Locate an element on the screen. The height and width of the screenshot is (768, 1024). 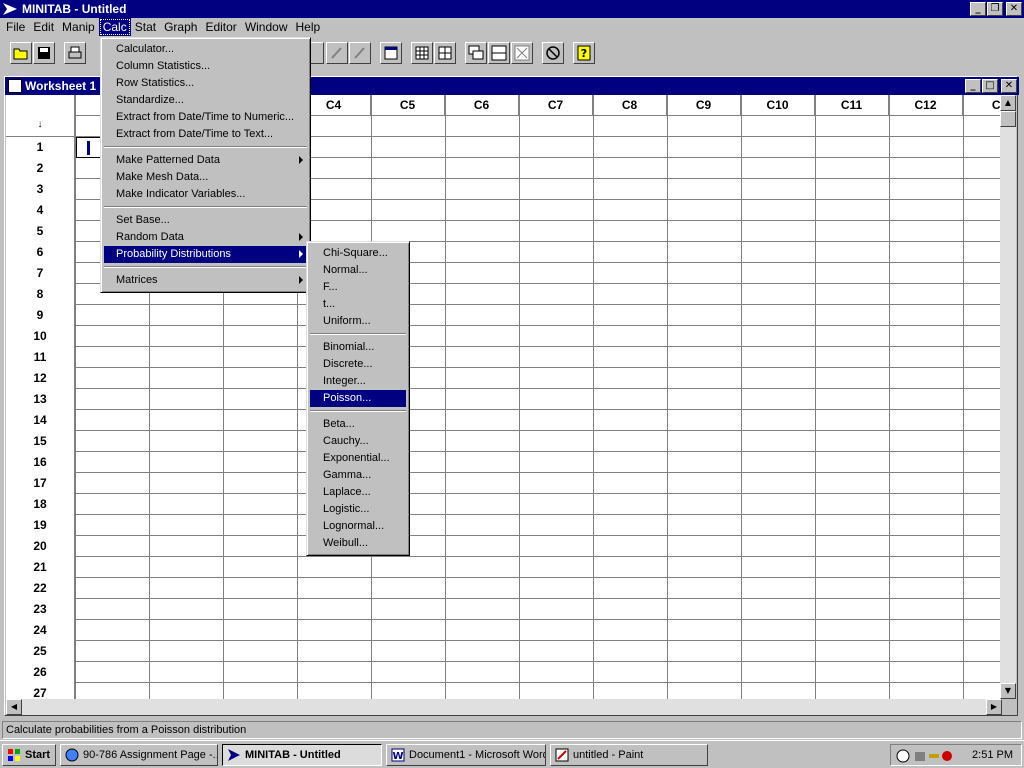
row-header: 1 is located at coordinates (40, 147).